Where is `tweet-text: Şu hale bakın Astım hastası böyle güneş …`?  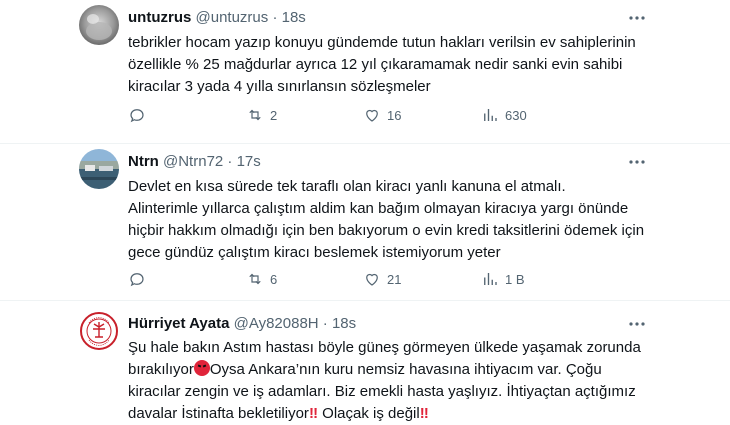 tweet-text: Şu hale bakın Astım hastası böyle güneş … is located at coordinates (388, 381).